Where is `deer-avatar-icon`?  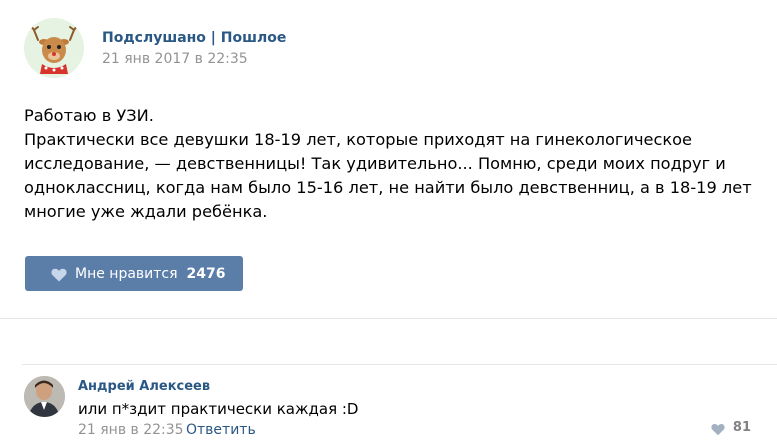 deer-avatar-icon is located at coordinates (54, 48).